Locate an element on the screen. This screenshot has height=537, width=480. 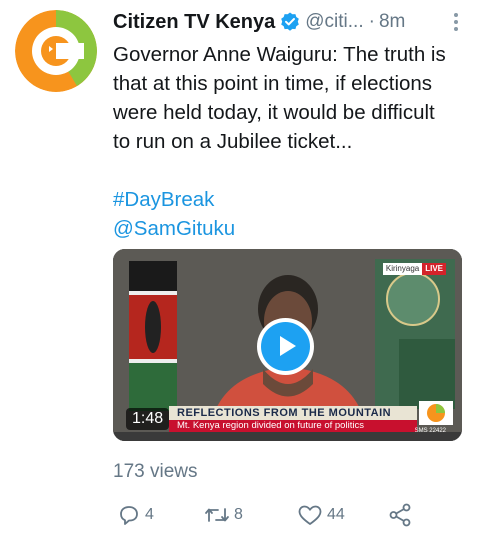
share-icon is located at coordinates (400, 515).